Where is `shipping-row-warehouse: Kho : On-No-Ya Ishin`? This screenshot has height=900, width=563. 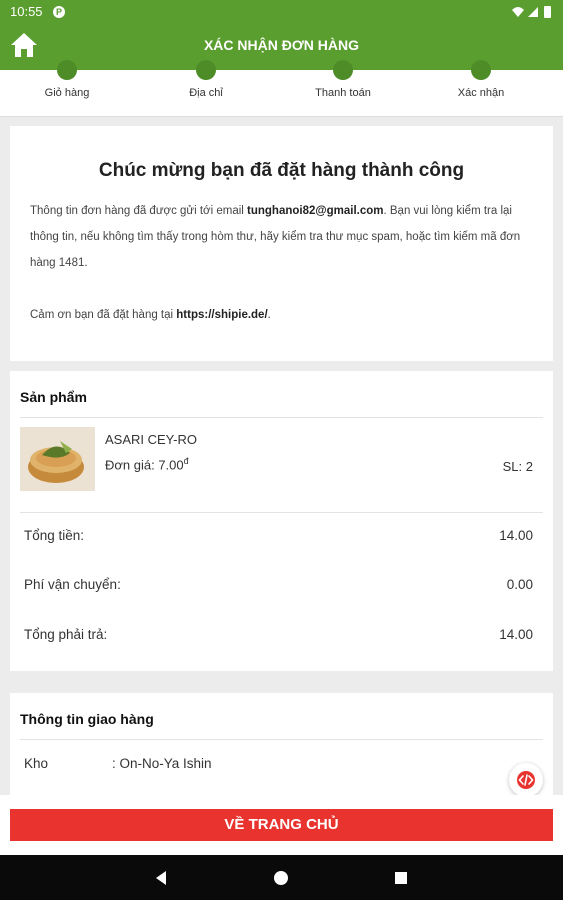
shipping-row-warehouse: Kho : On-No-Ya Ishin is located at coordinates (224, 763).